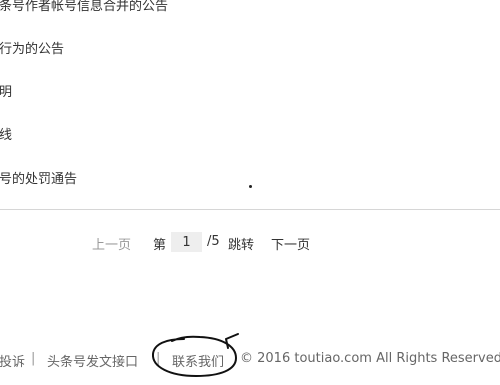  Describe the element at coordinates (92, 360) in the screenshot. I see `api-link: 头条号发文接口` at that location.